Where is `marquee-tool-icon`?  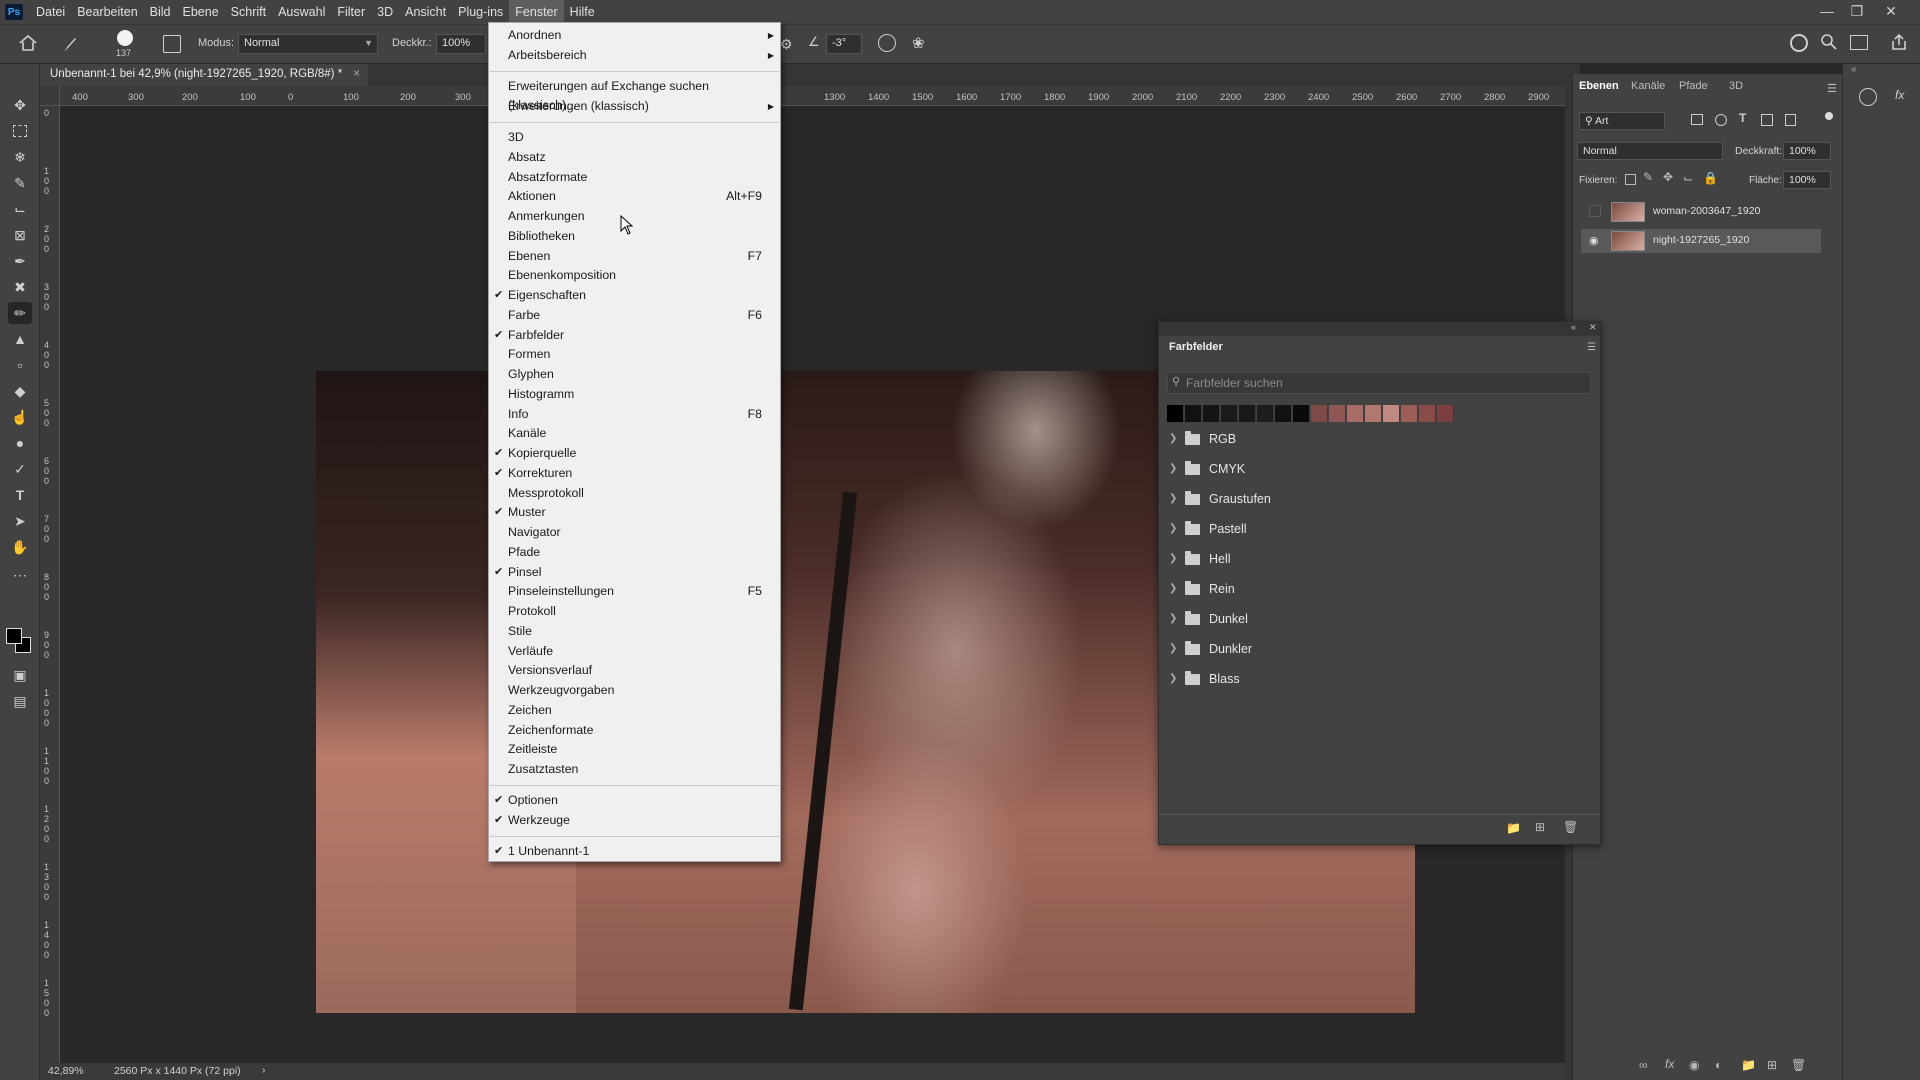
marquee-tool-icon is located at coordinates (20, 131).